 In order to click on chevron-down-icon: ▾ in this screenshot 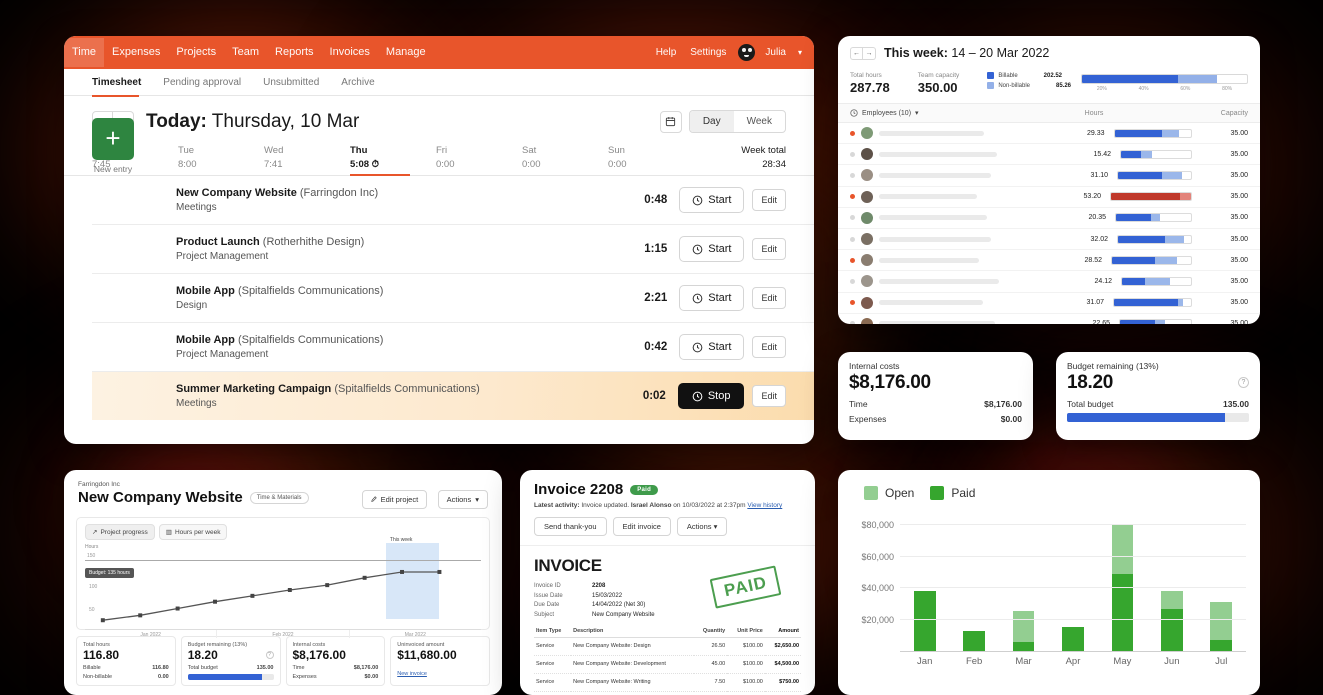, I will do `click(917, 113)`.